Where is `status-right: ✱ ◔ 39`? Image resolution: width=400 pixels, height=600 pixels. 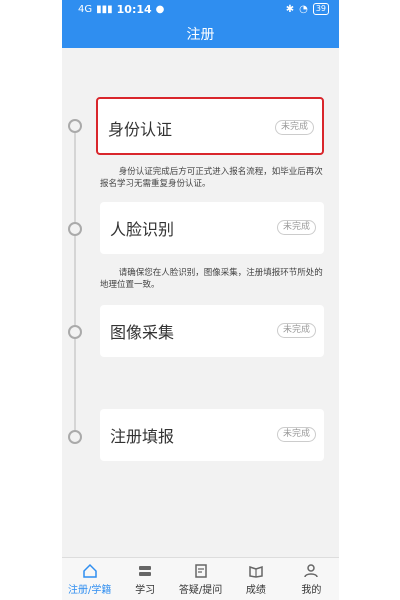 status-right: ✱ ◔ 39 is located at coordinates (307, 9).